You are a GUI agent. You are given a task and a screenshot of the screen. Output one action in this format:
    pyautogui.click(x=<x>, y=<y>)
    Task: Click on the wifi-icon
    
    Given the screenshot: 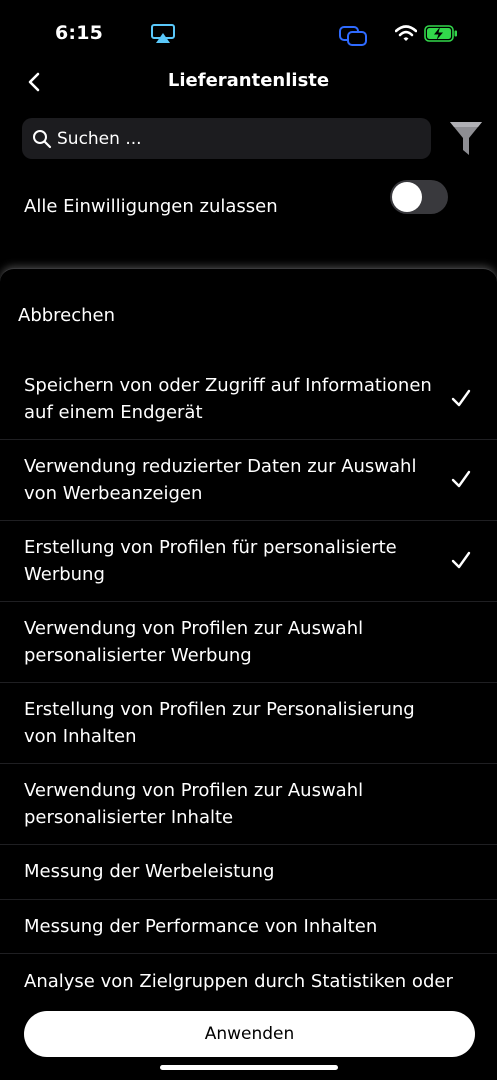 What is the action you would take?
    pyautogui.click(x=406, y=33)
    